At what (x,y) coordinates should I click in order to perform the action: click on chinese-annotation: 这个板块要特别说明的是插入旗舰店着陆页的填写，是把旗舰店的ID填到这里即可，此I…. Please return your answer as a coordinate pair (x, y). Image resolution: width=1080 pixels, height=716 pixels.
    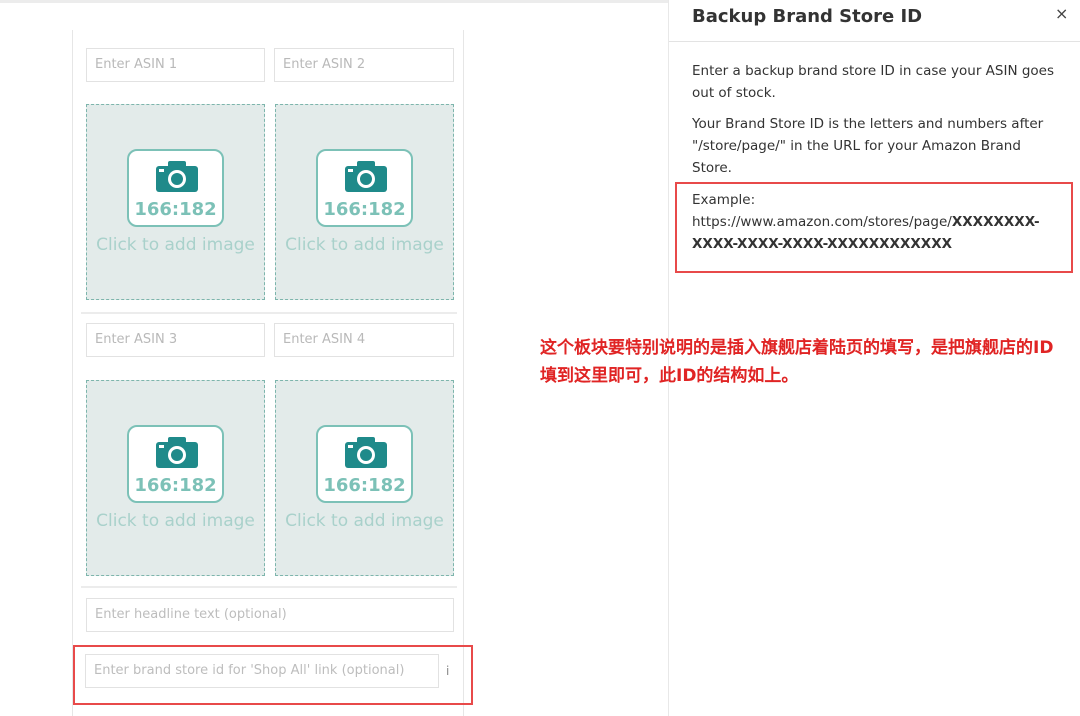
    Looking at the image, I should click on (797, 362).